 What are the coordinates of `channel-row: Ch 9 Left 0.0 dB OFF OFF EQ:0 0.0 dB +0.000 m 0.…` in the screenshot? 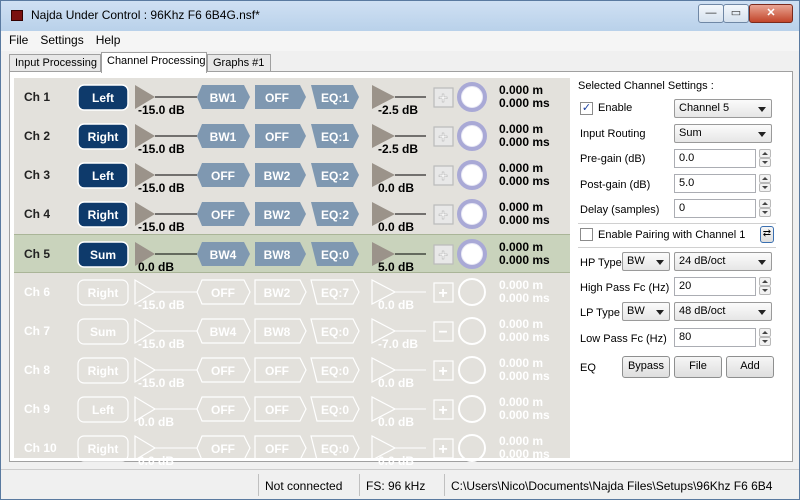 It's located at (292, 409).